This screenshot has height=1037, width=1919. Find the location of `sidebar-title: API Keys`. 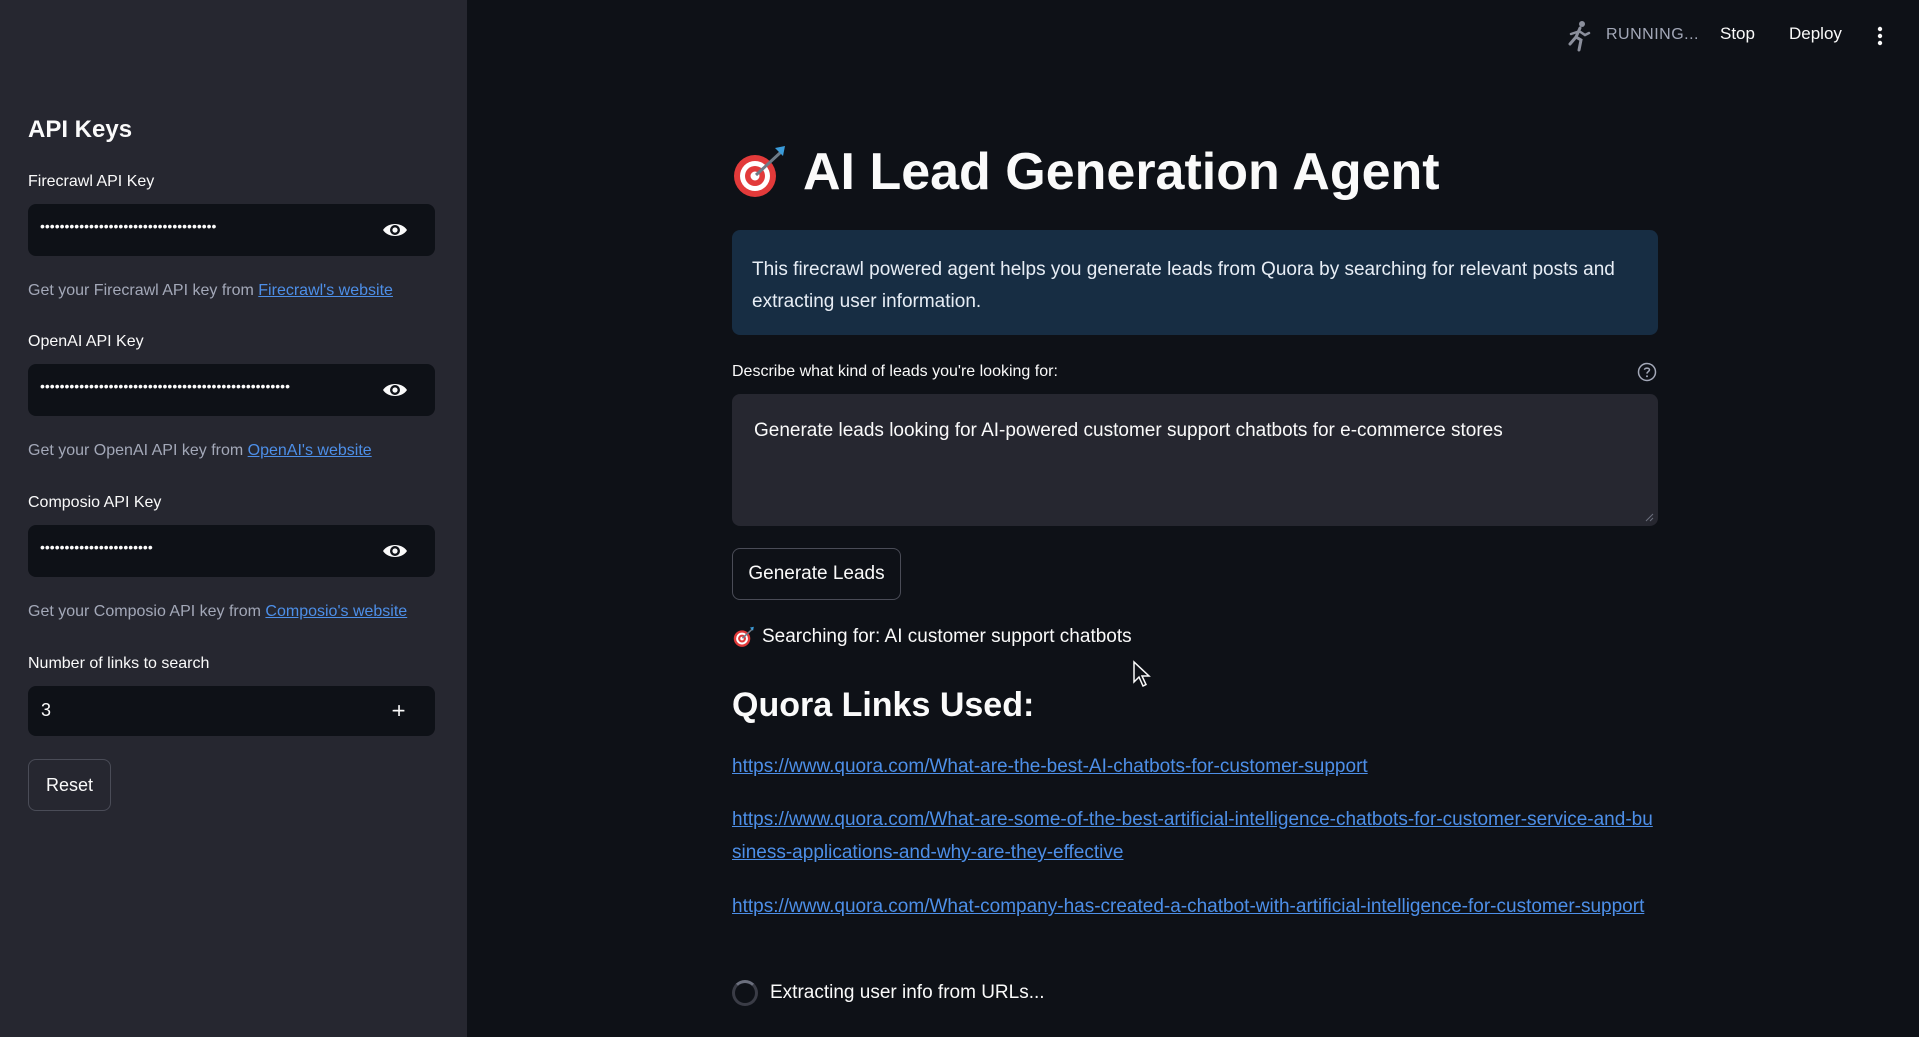

sidebar-title: API Keys is located at coordinates (80, 129).